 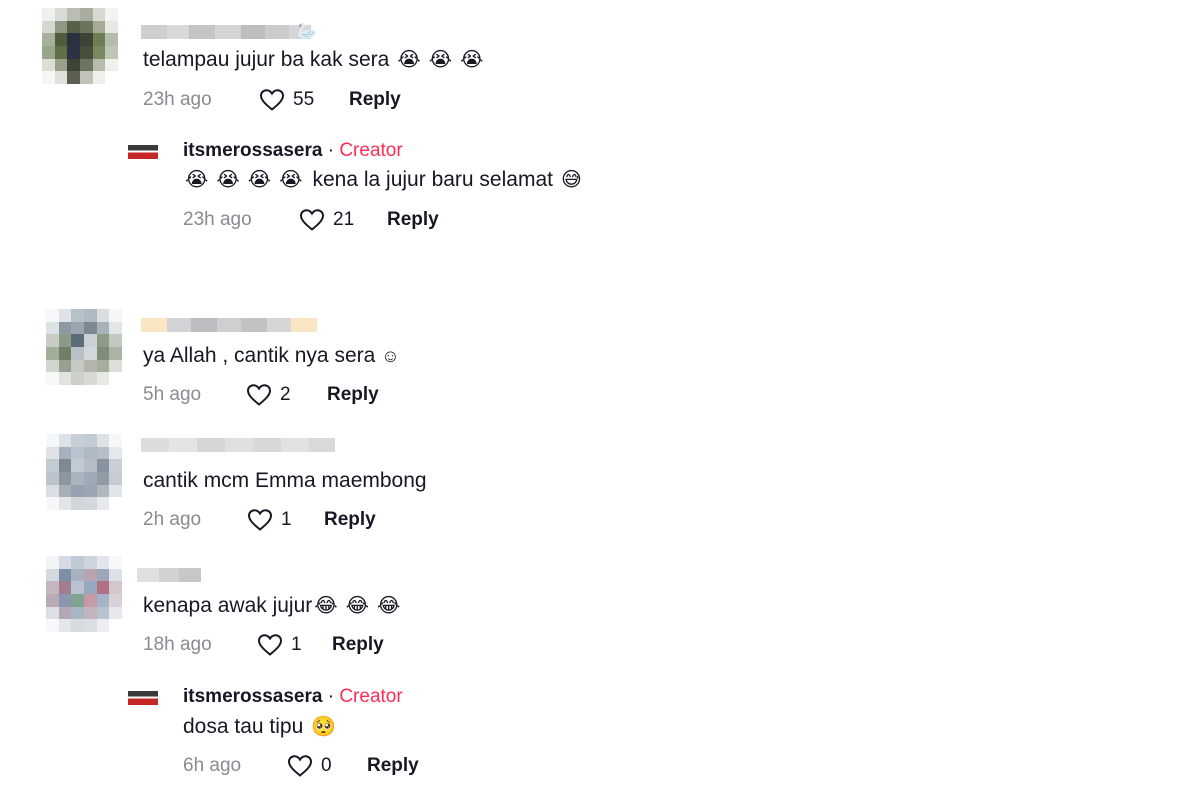 What do you see at coordinates (228, 605) in the screenshot?
I see `comment-text-content: kenapa awak jujur` at bounding box center [228, 605].